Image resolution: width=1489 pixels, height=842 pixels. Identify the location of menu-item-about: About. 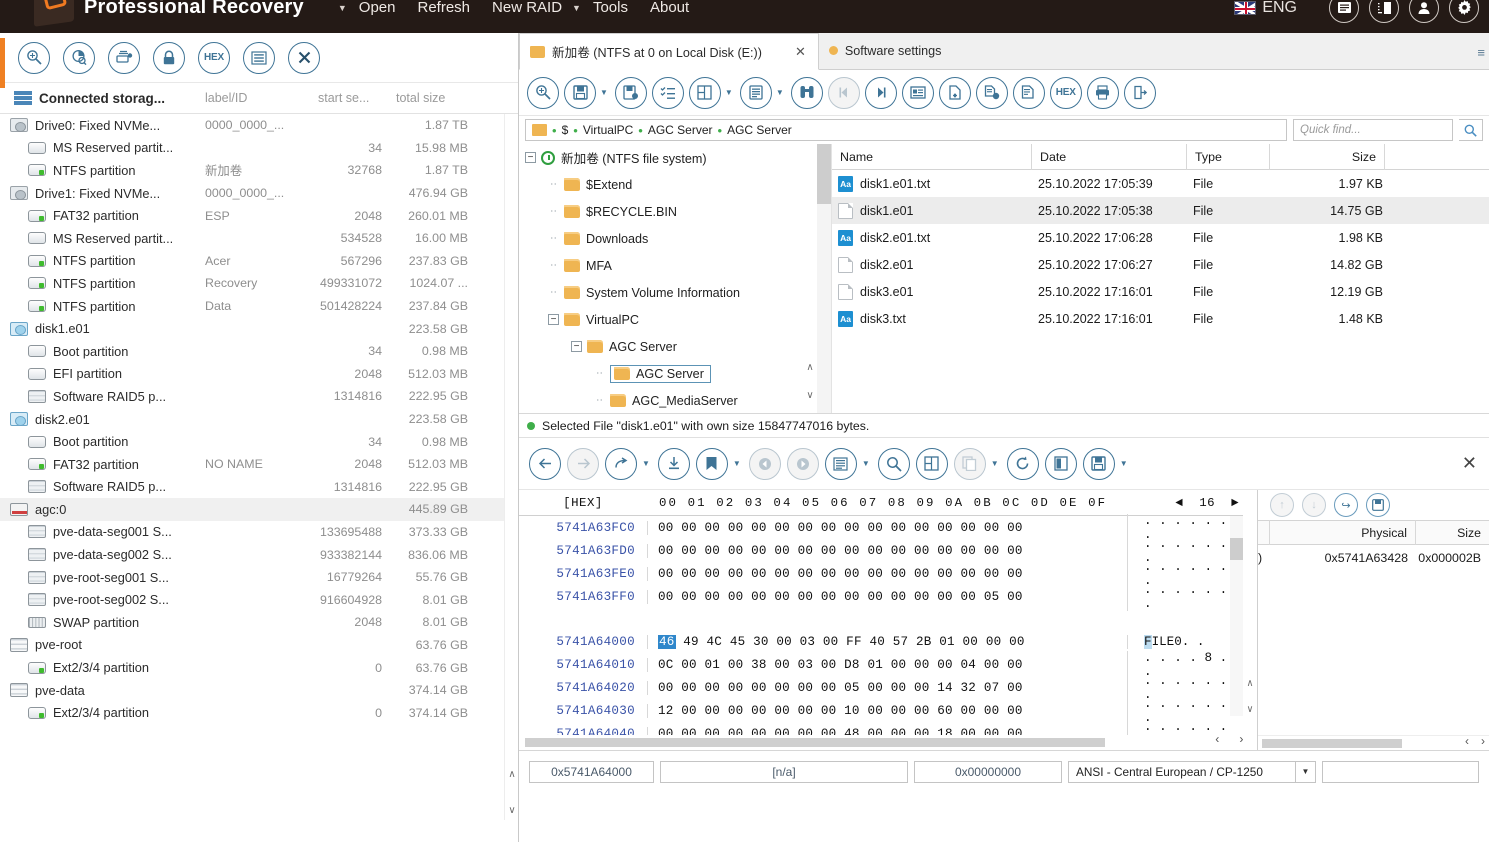
(669, 8).